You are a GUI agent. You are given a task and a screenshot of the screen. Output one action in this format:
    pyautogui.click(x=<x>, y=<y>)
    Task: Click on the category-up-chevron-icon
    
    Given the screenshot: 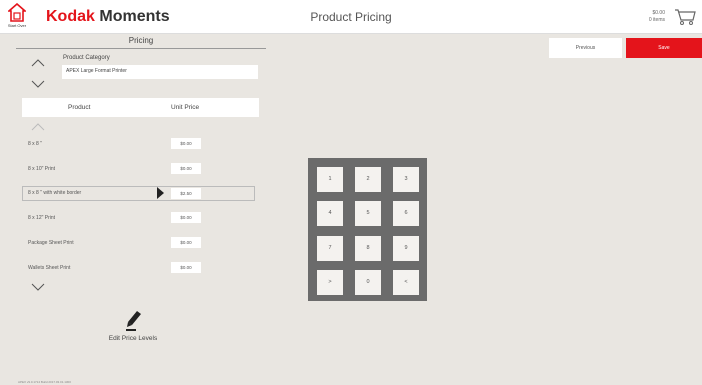 What is the action you would take?
    pyautogui.click(x=38, y=63)
    